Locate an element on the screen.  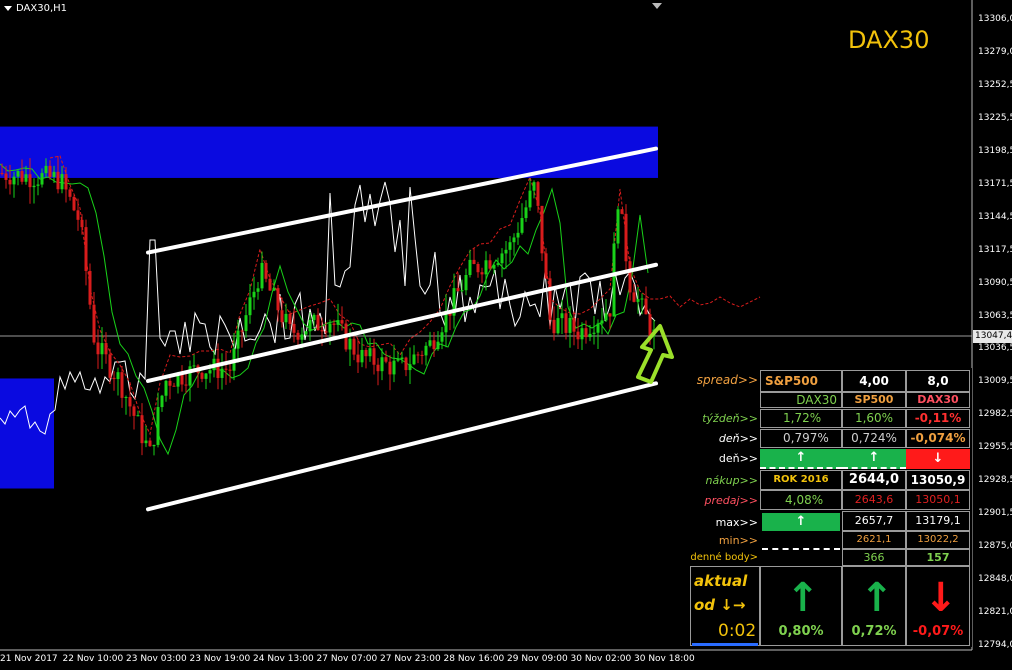
sell-col1: 4,08% is located at coordinates (801, 500).